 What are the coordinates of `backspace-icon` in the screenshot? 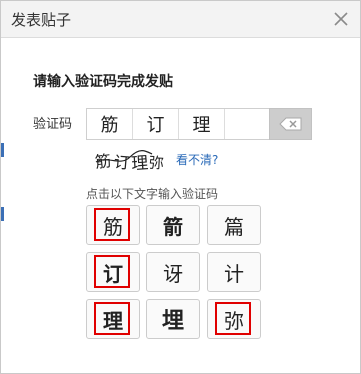 It's located at (289, 124).